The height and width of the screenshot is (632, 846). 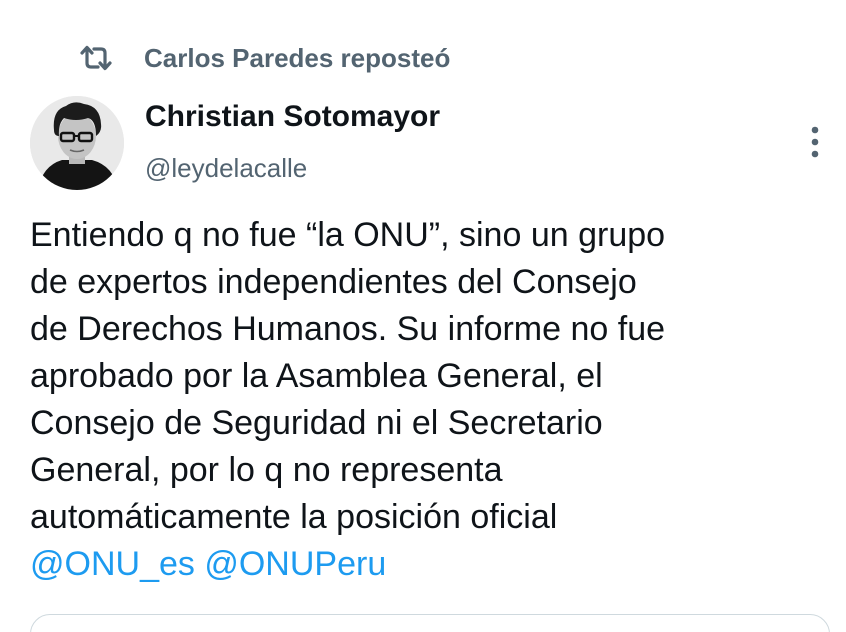 What do you see at coordinates (316, 423) in the screenshot?
I see `tweet-line: Consejo de Seguridad ni el Secretario` at bounding box center [316, 423].